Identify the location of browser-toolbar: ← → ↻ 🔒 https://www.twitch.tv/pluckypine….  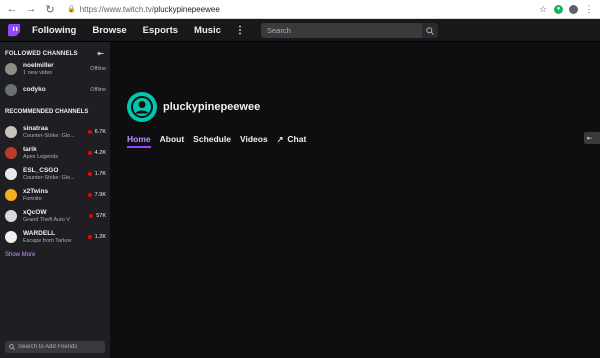
(300, 9).